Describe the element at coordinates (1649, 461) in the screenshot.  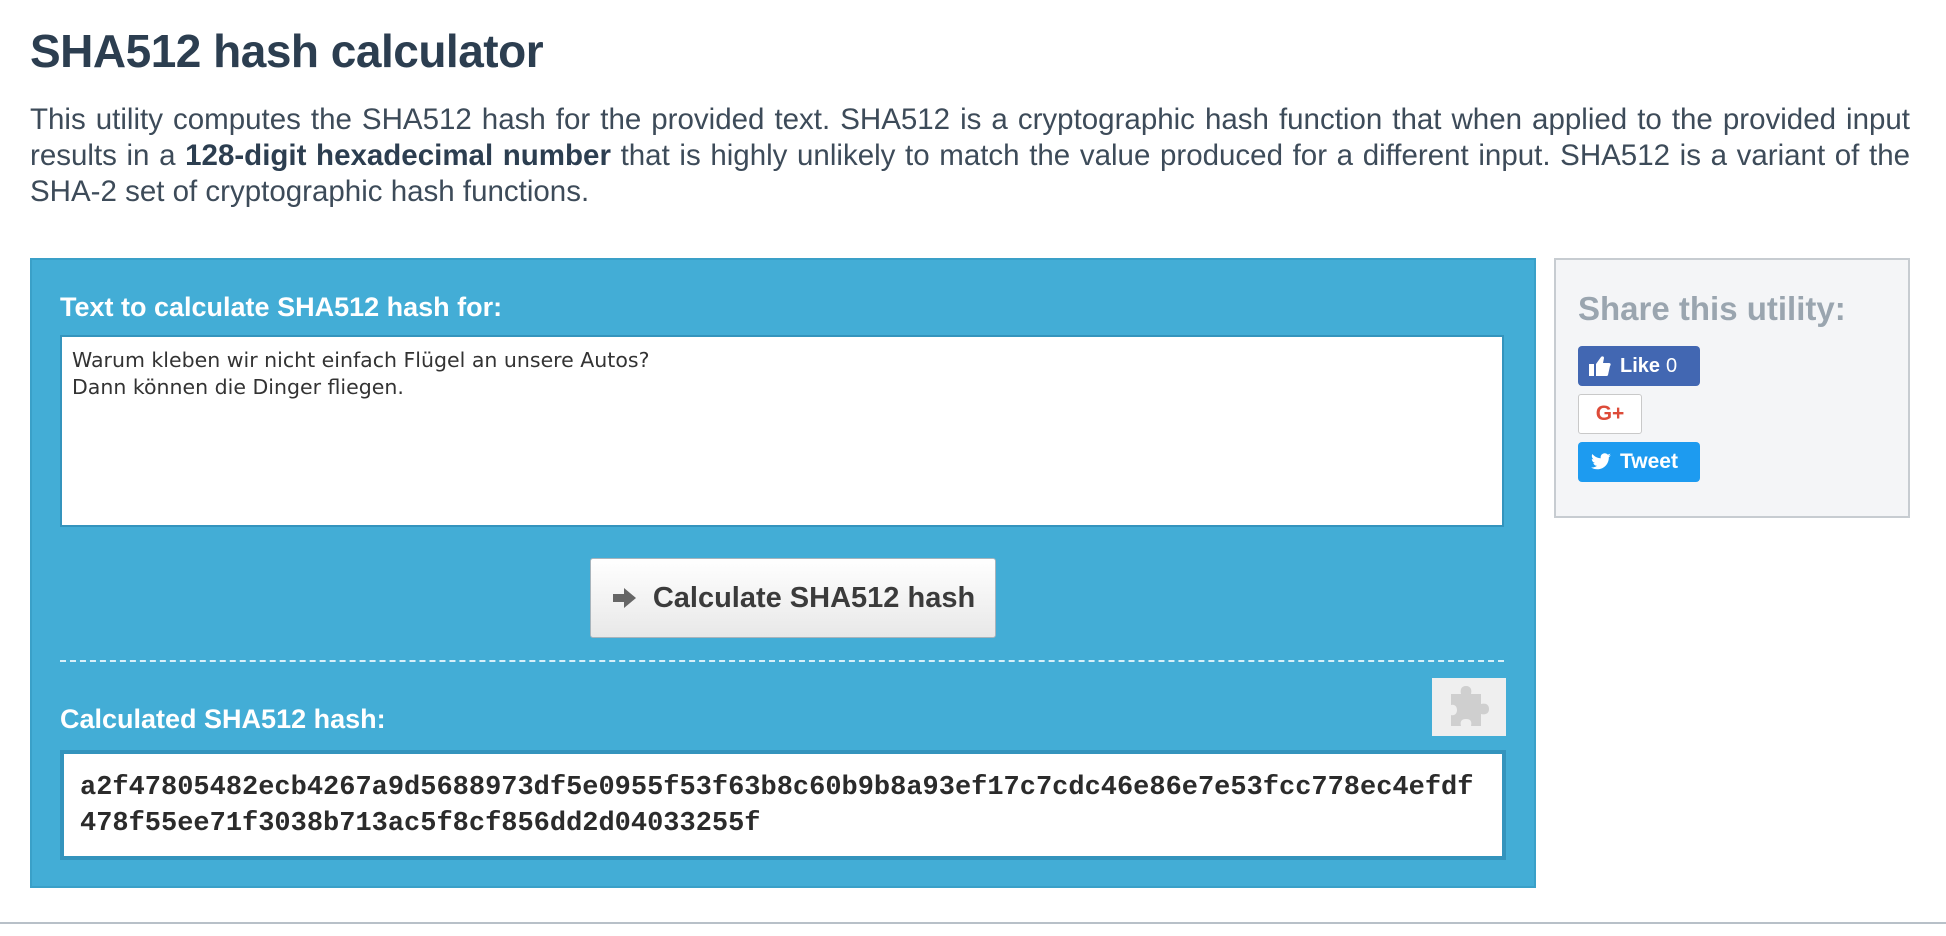
I see `tweet-label: Tweet` at that location.